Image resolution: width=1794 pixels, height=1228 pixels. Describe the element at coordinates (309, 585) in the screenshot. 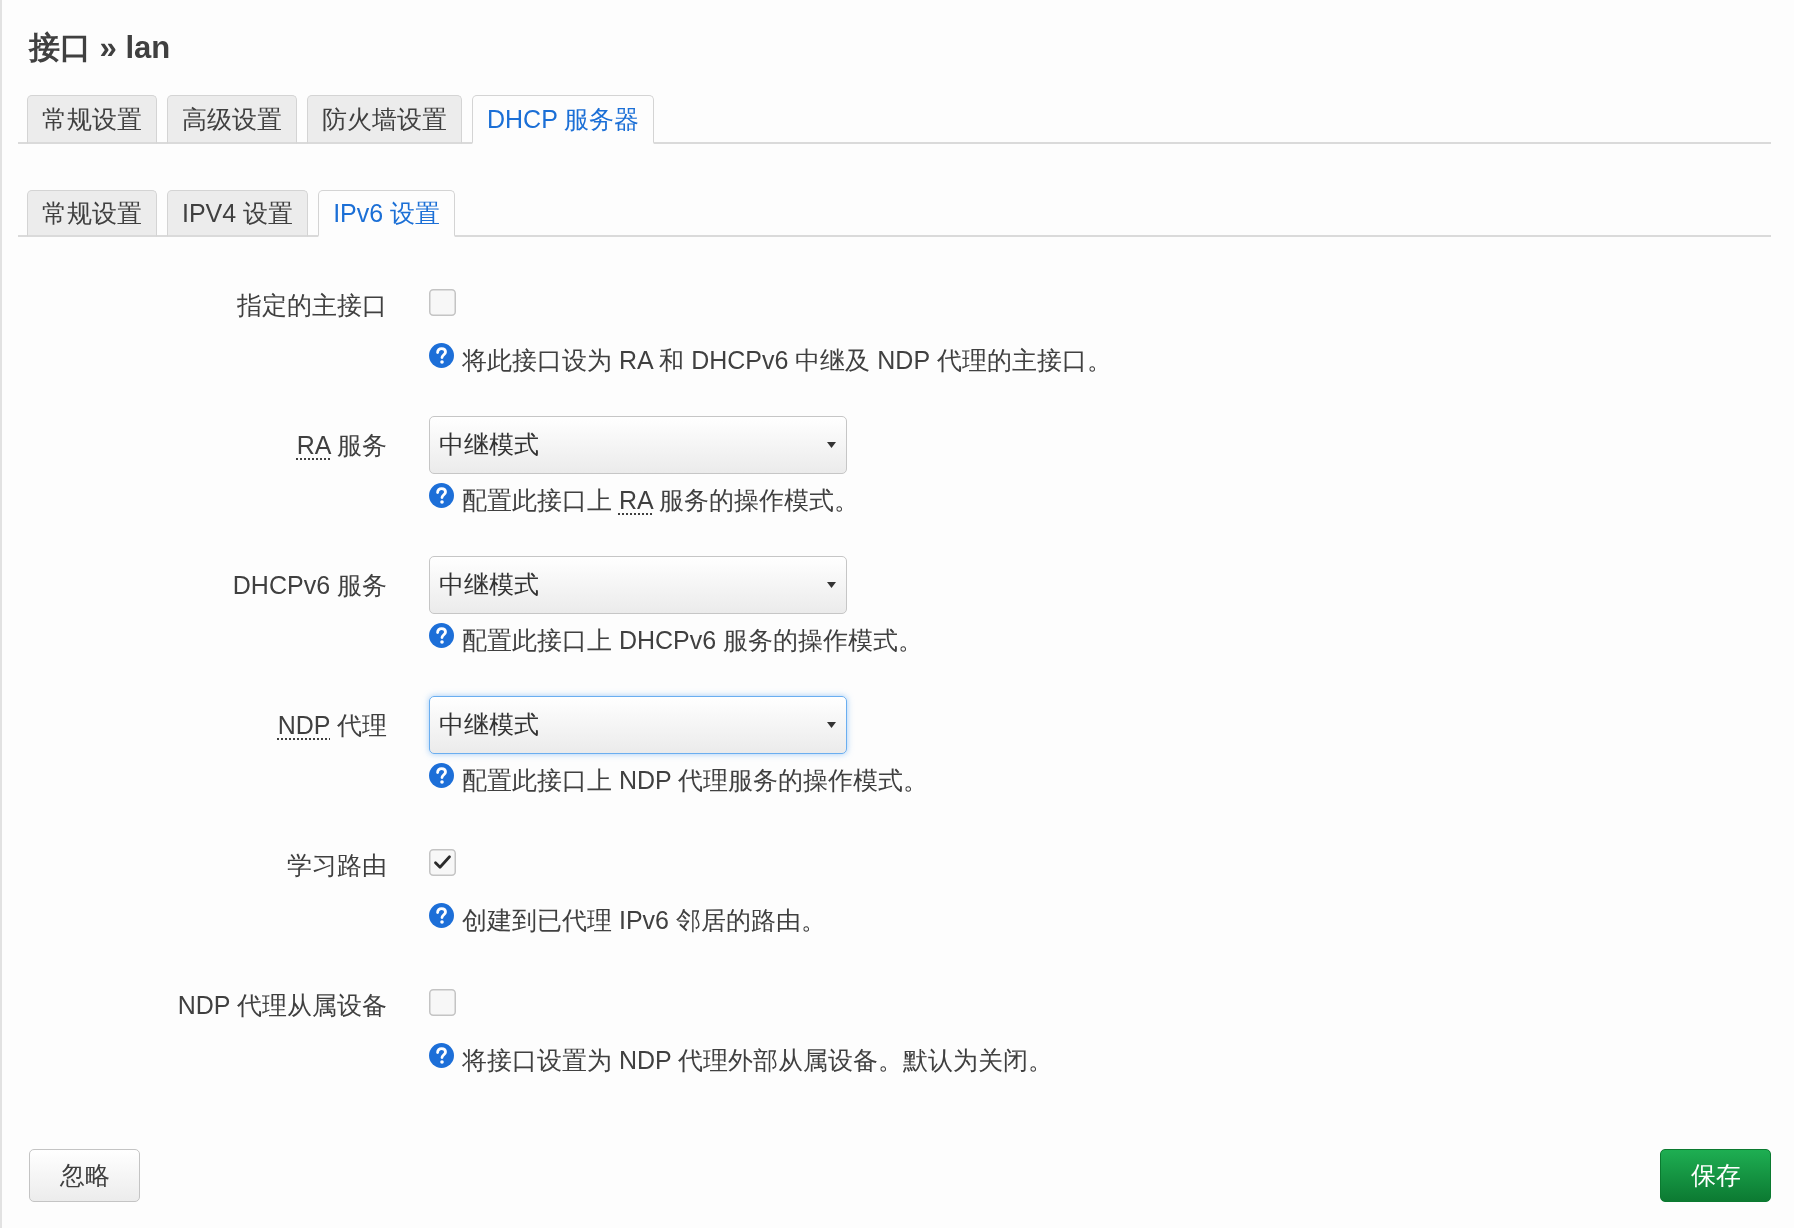

I see `field-label: DHCPv6 服务` at that location.